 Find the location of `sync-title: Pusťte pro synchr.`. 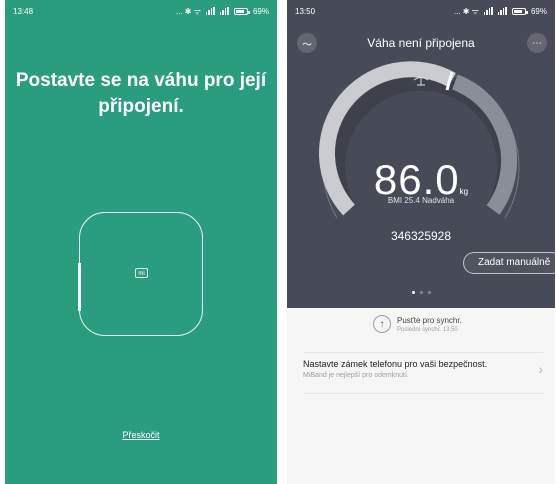

sync-title: Pusťte pro synchr. is located at coordinates (429, 320).